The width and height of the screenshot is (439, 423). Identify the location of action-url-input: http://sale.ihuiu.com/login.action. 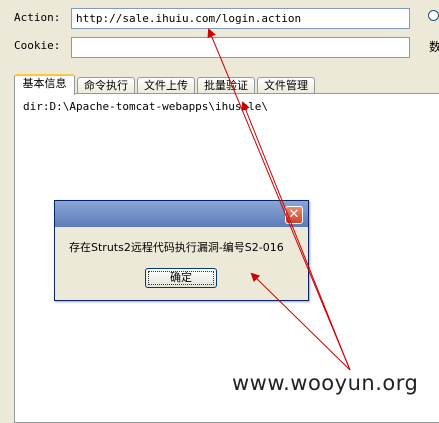
(240, 18).